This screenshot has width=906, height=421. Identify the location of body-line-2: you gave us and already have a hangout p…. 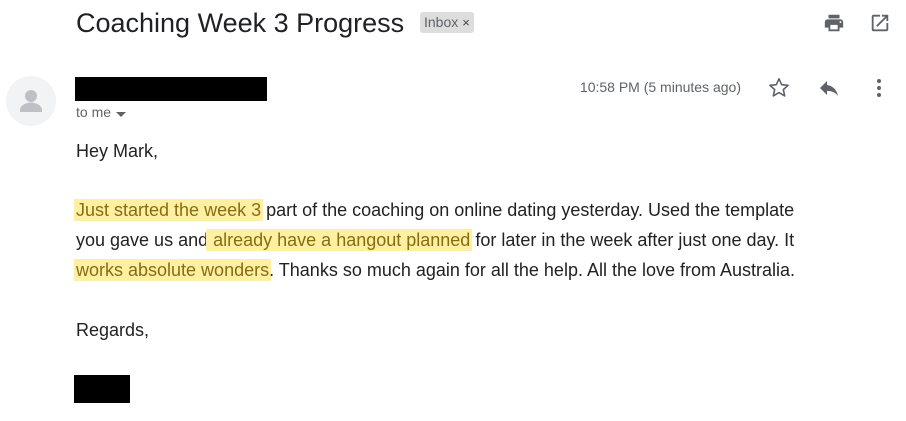
(435, 240).